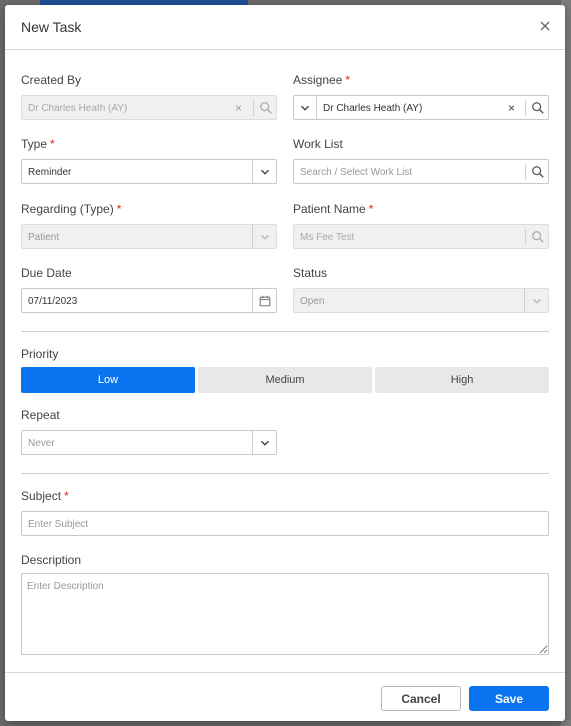 The height and width of the screenshot is (726, 571). I want to click on subject-input: Enter Subject, so click(285, 523).